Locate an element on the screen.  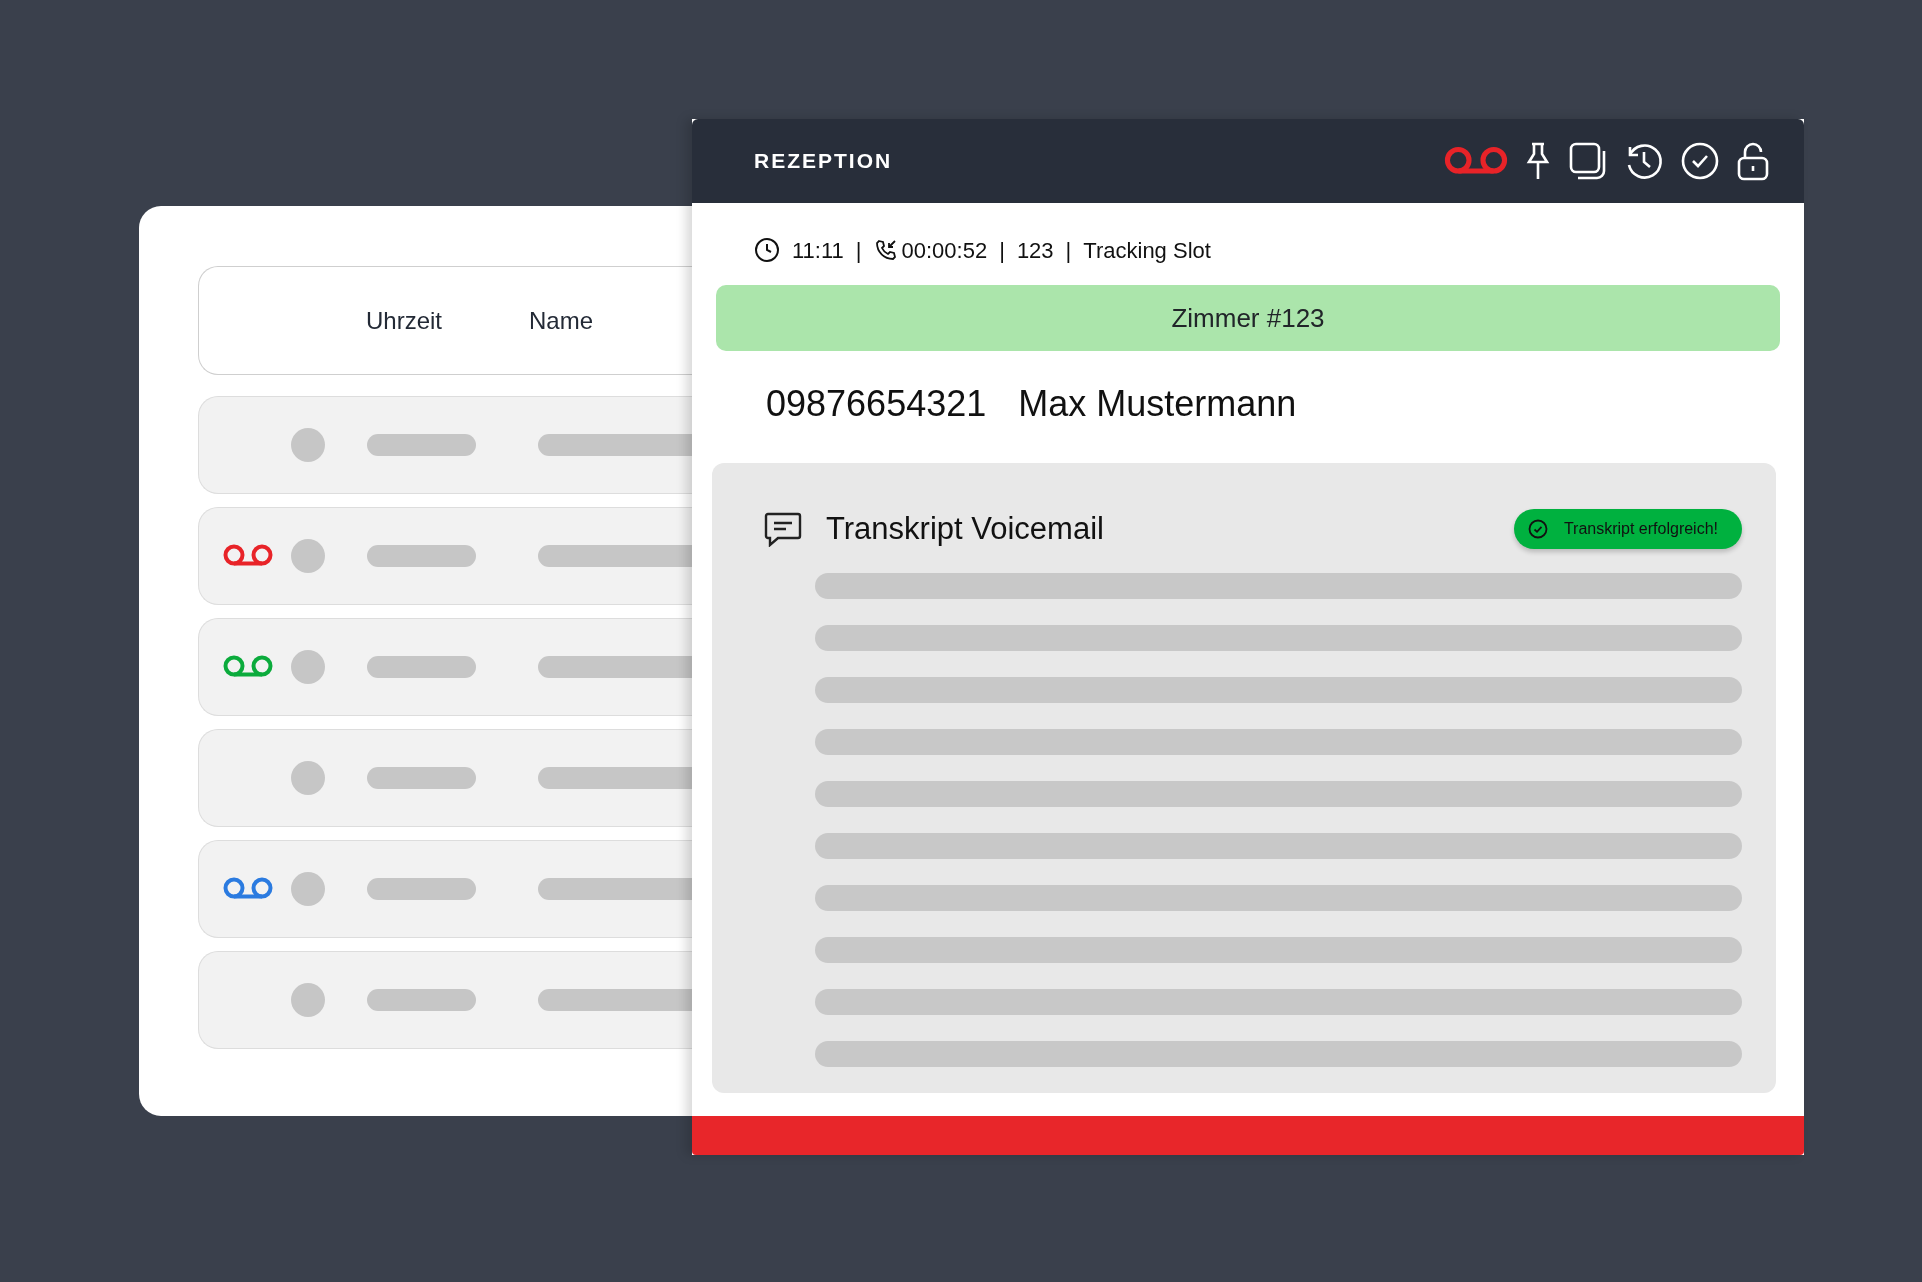
window-title: REZEPTION is located at coordinates (823, 161).